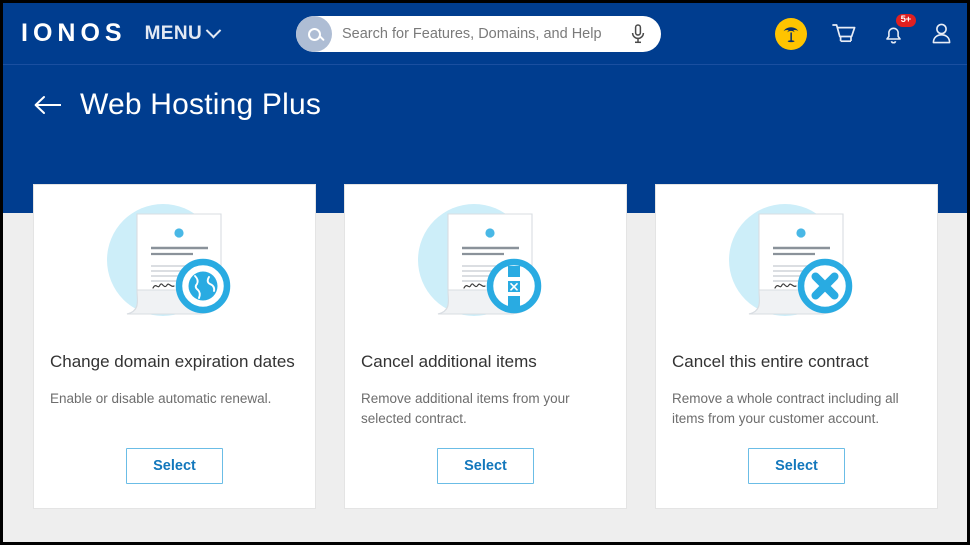  Describe the element at coordinates (74, 33) in the screenshot. I see `ionos-logo: IONOS` at that location.